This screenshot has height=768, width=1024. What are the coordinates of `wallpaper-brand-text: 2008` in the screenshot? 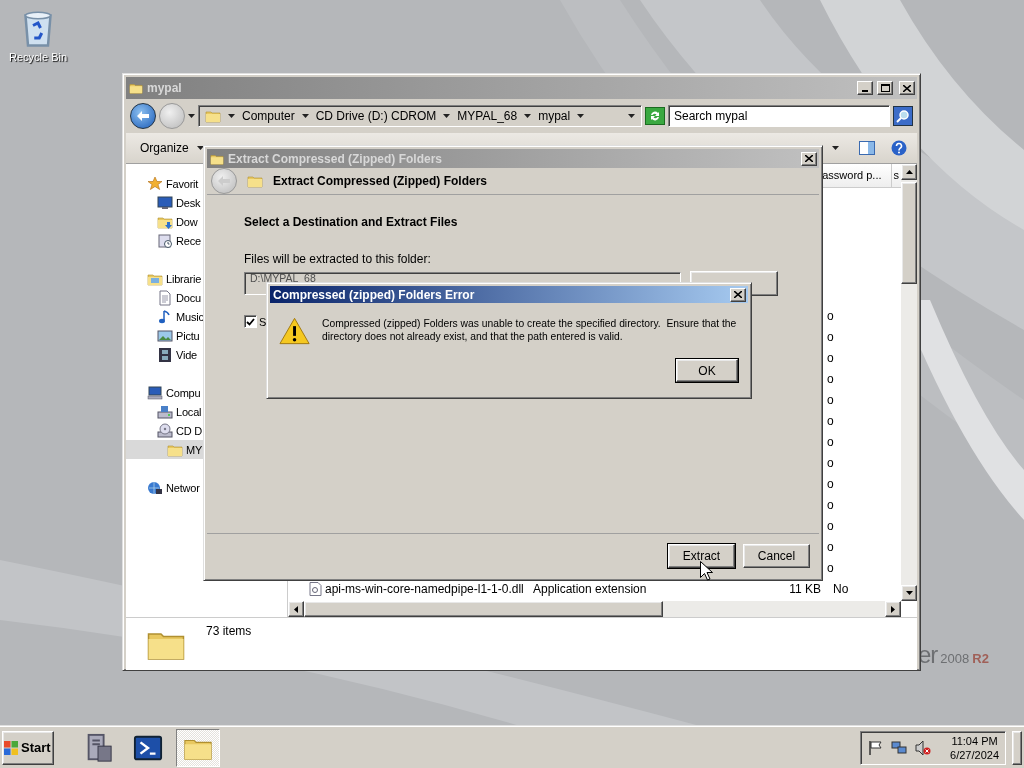 It's located at (955, 658).